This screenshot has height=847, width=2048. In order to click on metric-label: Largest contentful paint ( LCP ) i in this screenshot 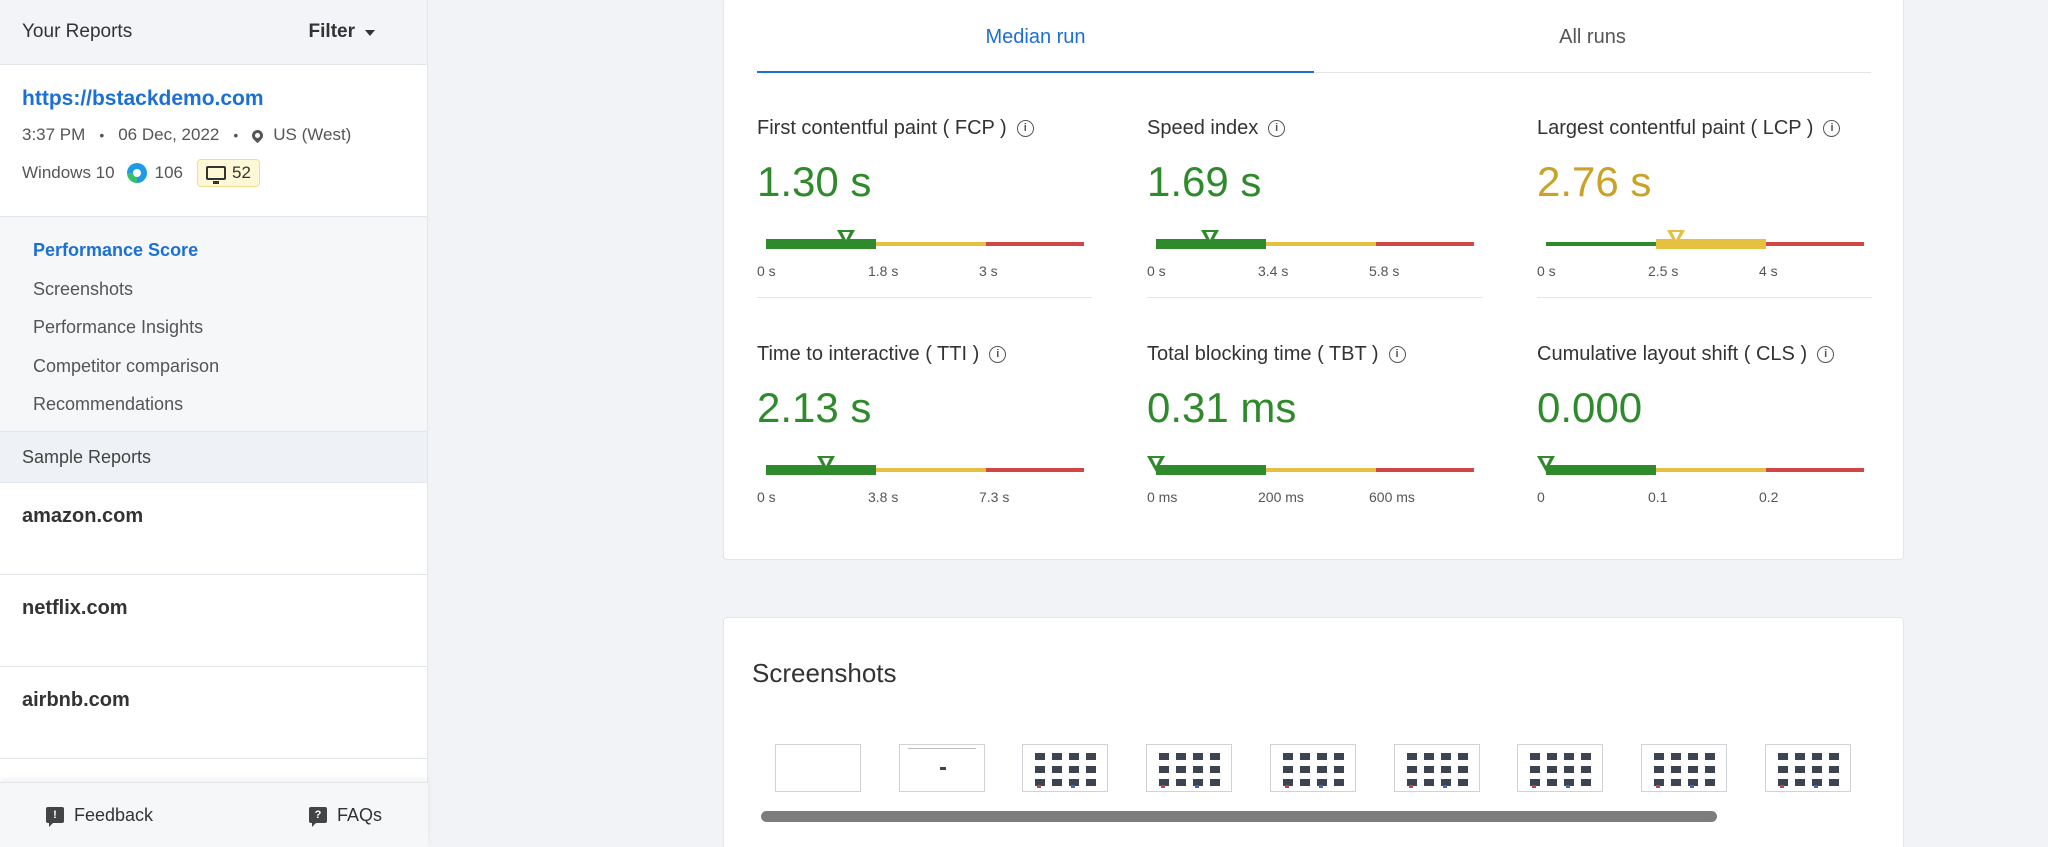, I will do `click(1704, 128)`.